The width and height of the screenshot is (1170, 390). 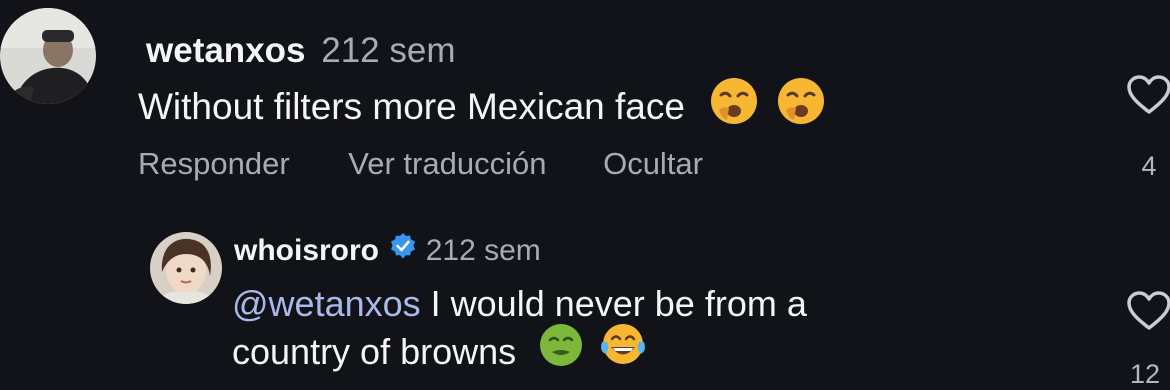 What do you see at coordinates (561, 351) in the screenshot?
I see `nauseated-face-emoji` at bounding box center [561, 351].